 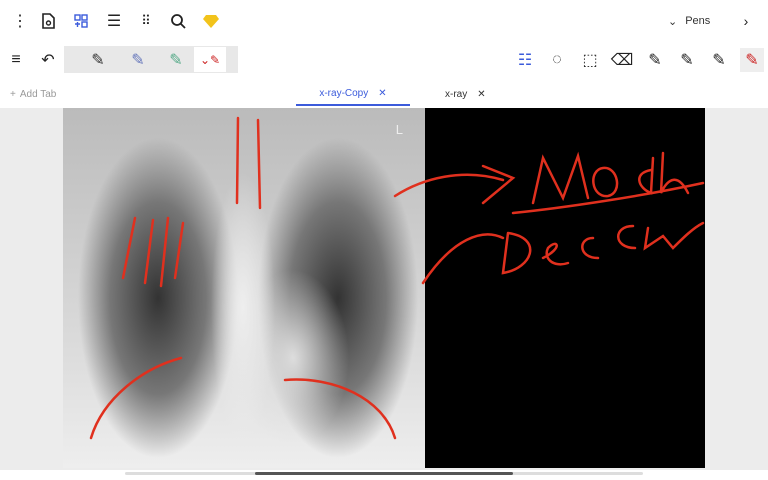 I want to click on lasso-icon: ◌, so click(x=557, y=60).